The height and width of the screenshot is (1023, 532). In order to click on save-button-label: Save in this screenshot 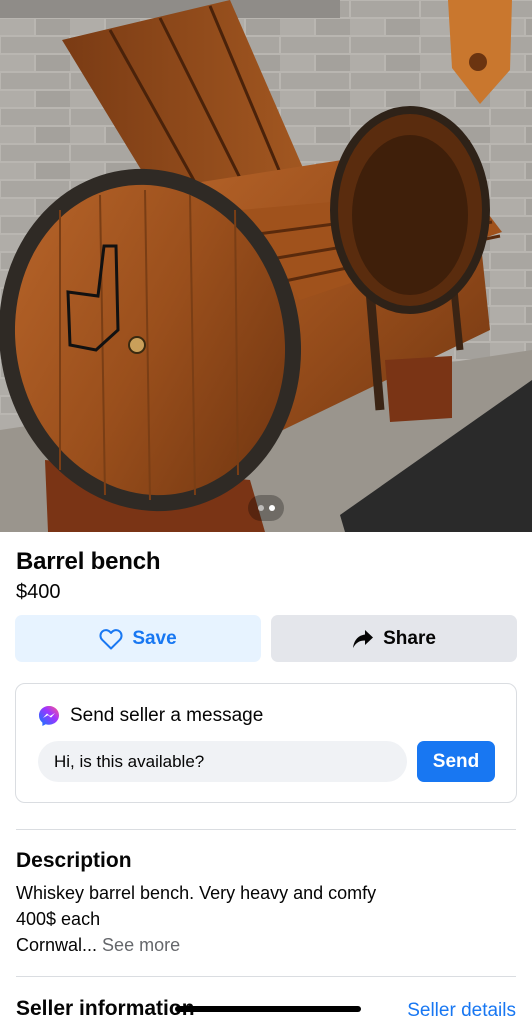, I will do `click(154, 638)`.